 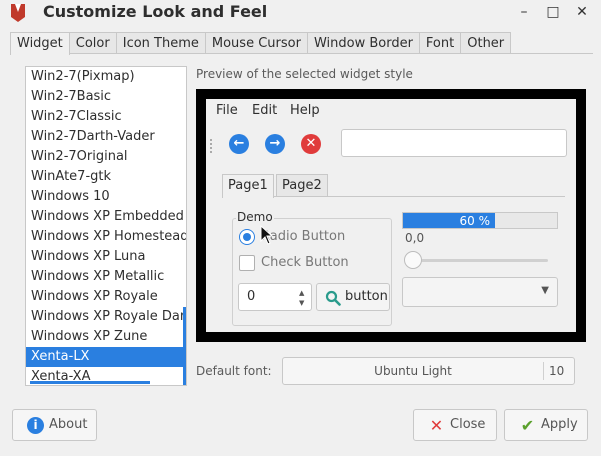 What do you see at coordinates (305, 262) in the screenshot?
I see `check-label: Check Button` at bounding box center [305, 262].